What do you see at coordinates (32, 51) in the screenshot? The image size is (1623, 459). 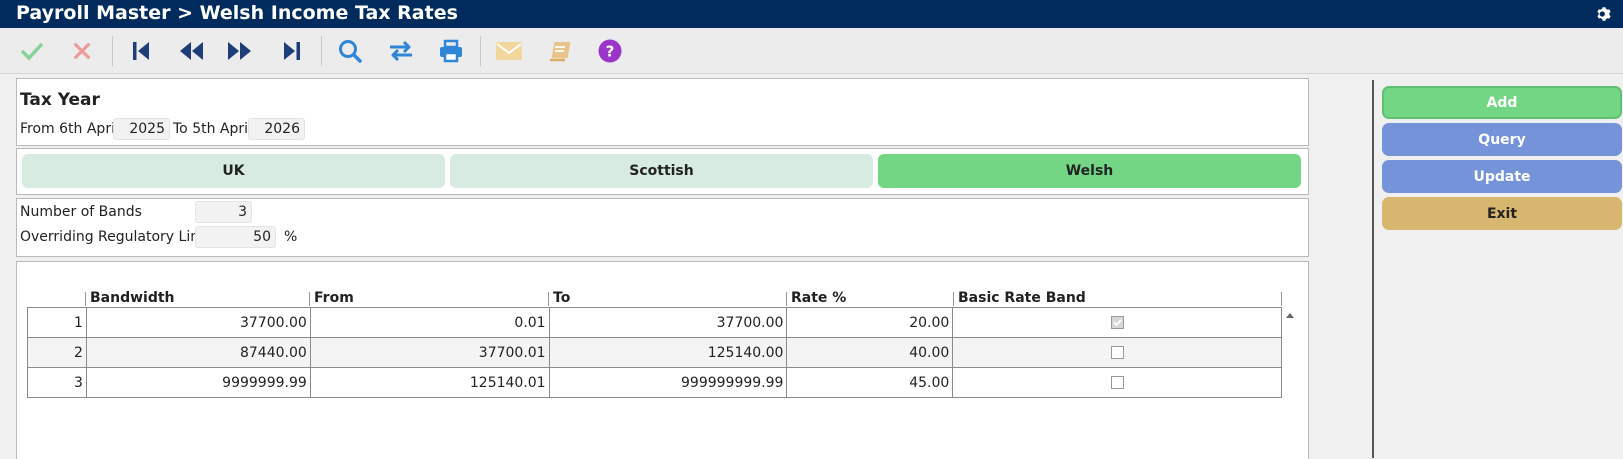 I see `accept-icon` at bounding box center [32, 51].